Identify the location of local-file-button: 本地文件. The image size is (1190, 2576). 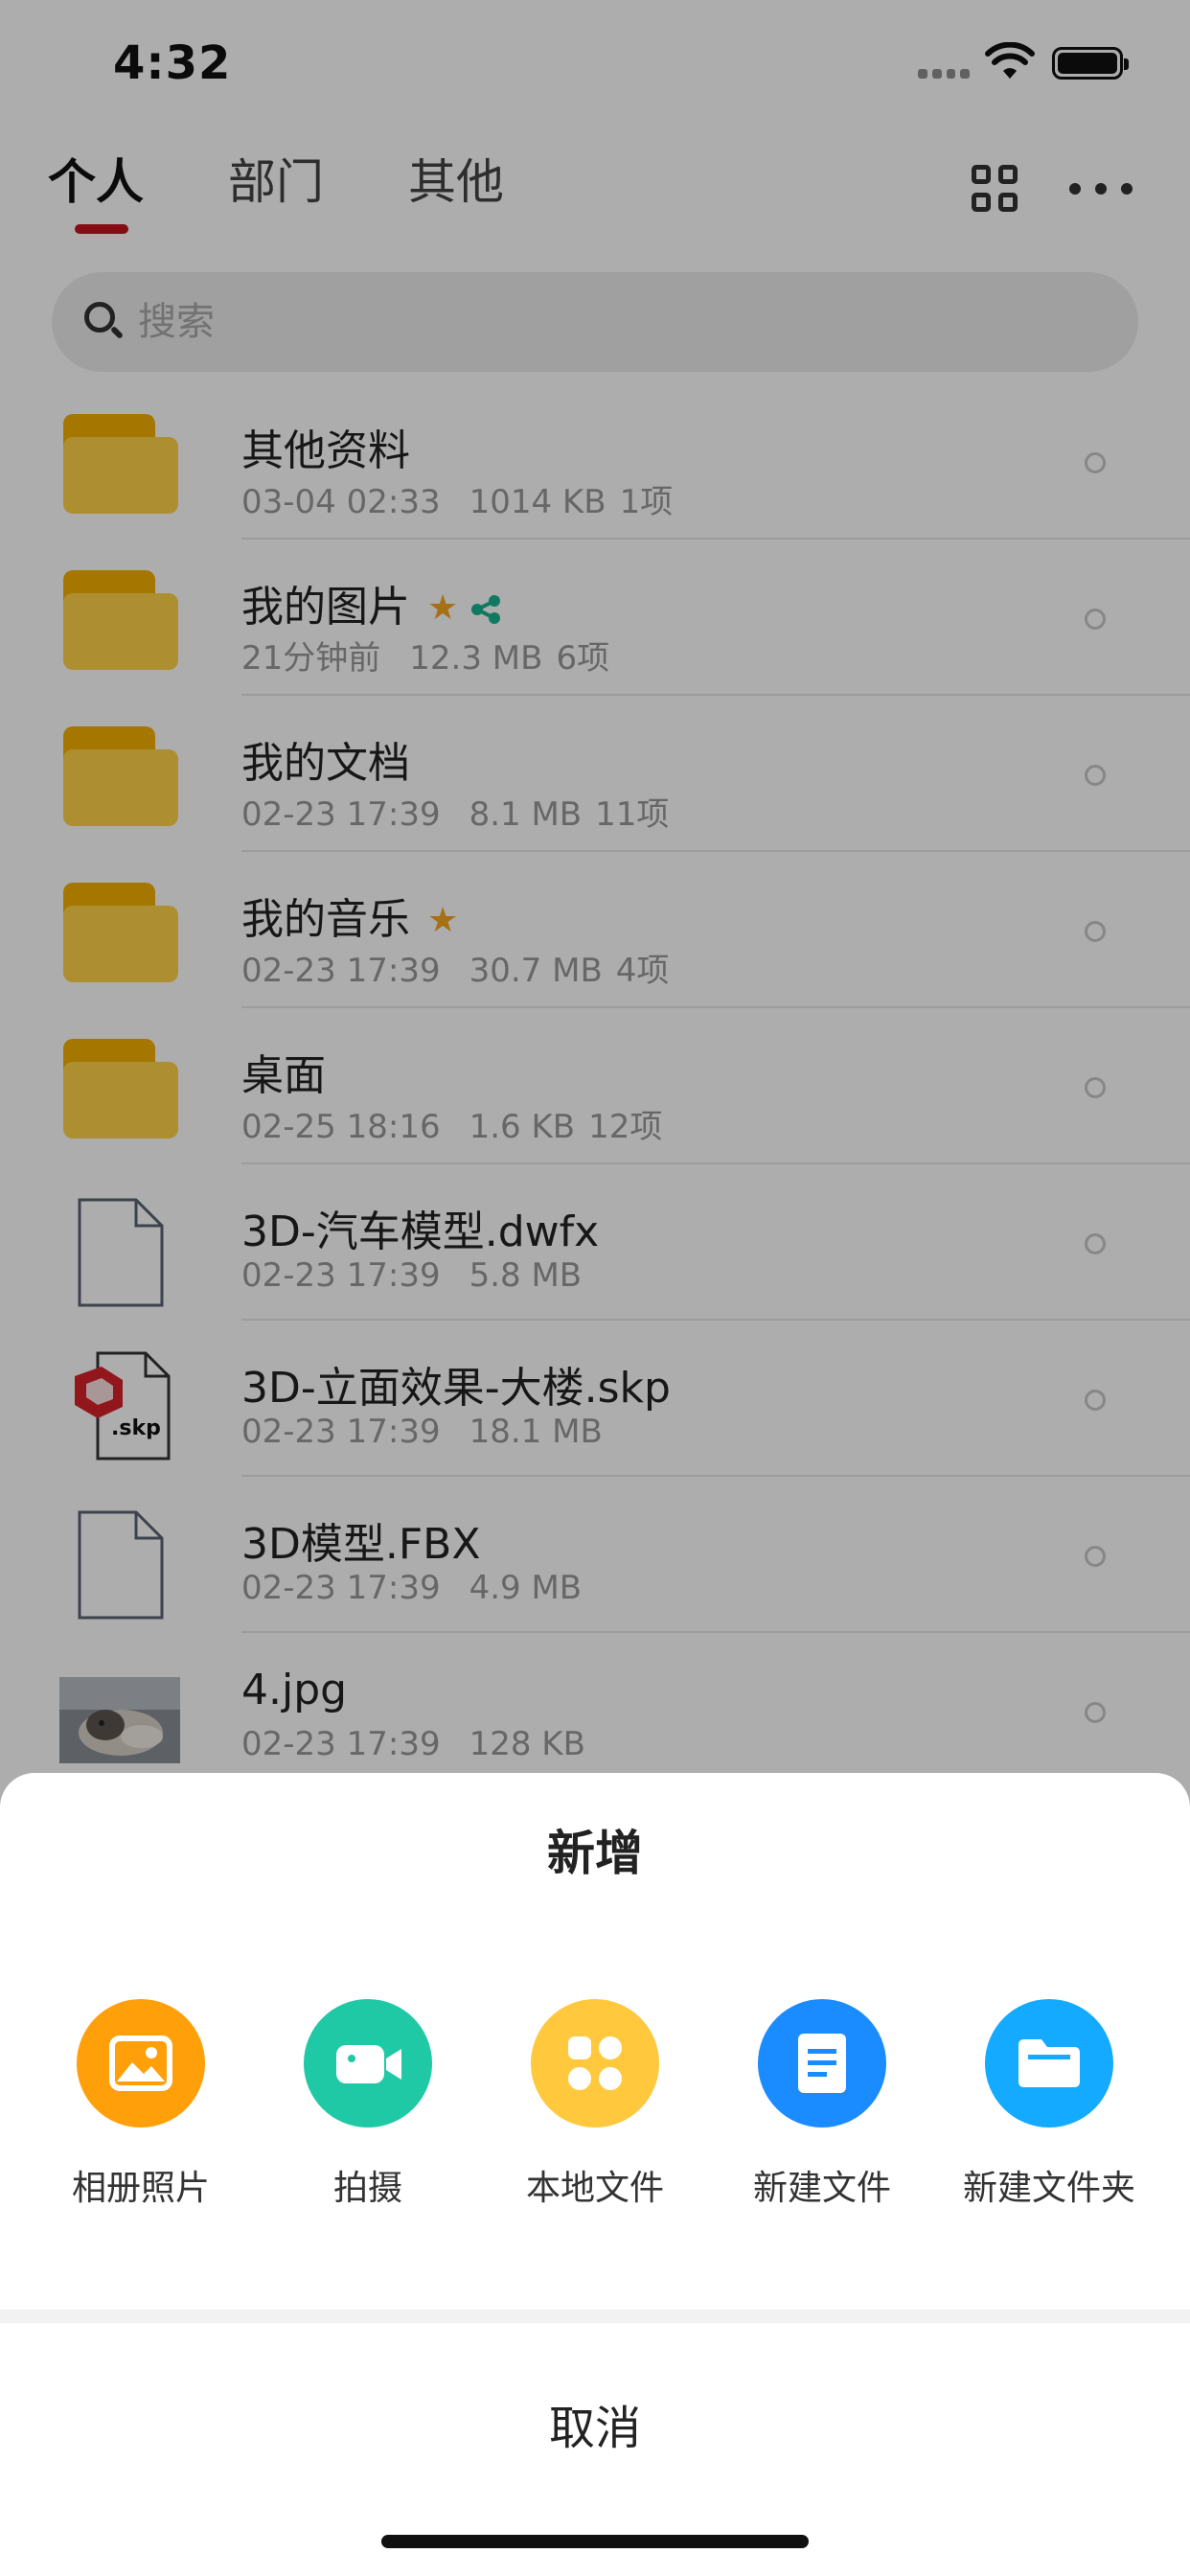
(595, 2104).